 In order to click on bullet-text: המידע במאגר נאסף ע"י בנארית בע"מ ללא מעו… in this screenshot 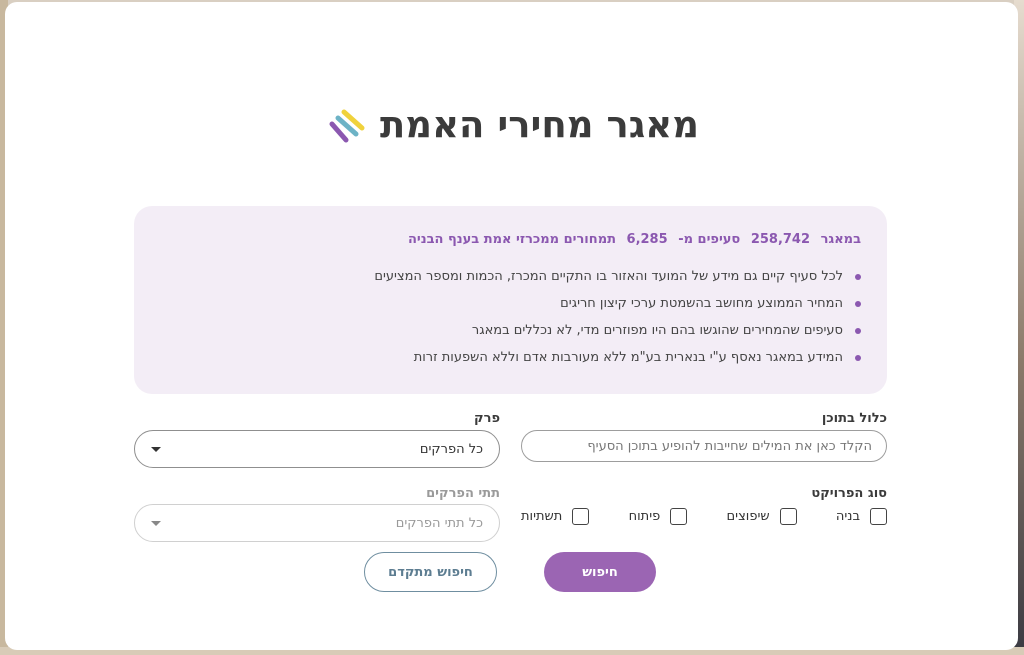, I will do `click(628, 357)`.